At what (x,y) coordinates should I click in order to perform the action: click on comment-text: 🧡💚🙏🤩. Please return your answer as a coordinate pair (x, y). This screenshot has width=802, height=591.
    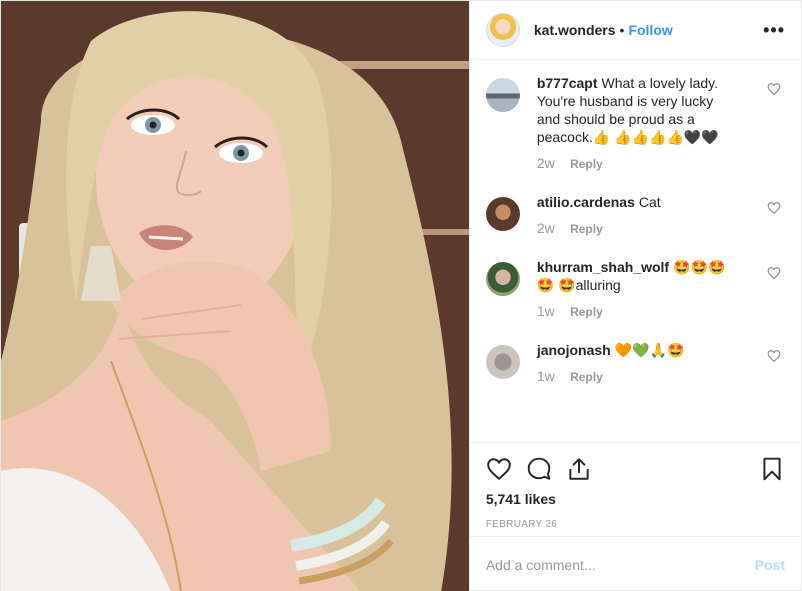
    Looking at the image, I should click on (649, 350).